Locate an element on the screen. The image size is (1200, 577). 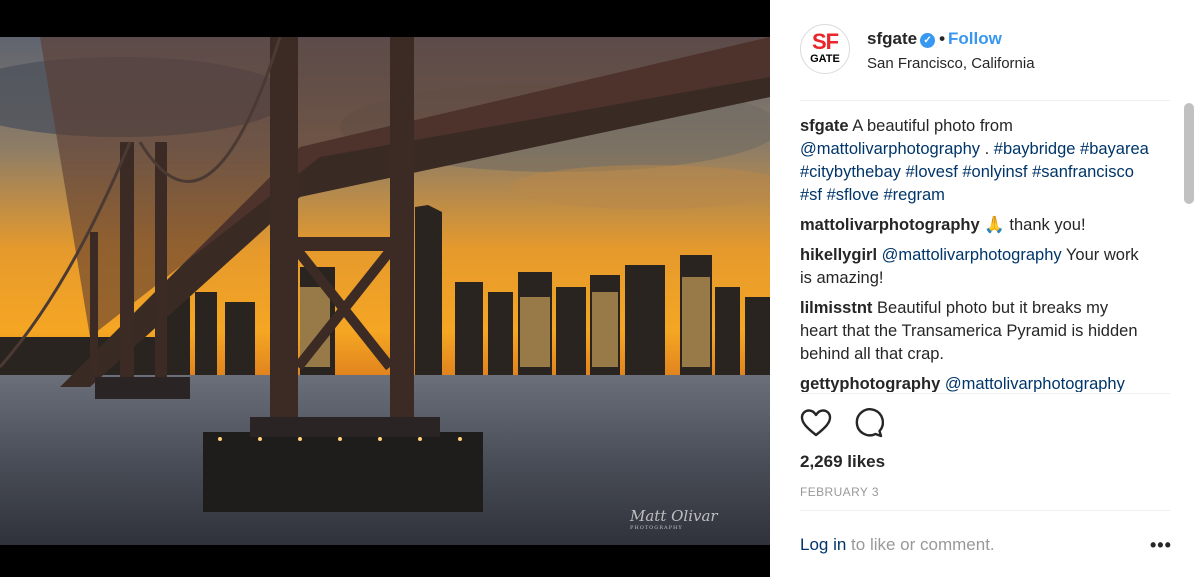
follow-button: Follow is located at coordinates (975, 38).